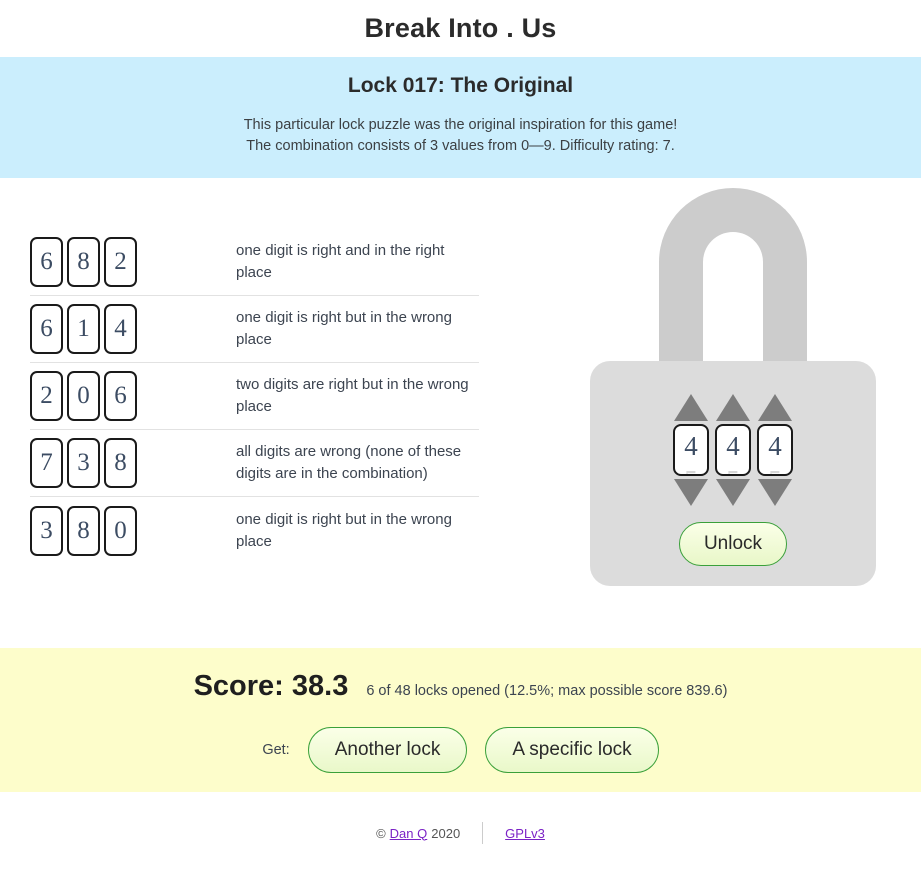  I want to click on dial-window-1: 4 5, so click(691, 450).